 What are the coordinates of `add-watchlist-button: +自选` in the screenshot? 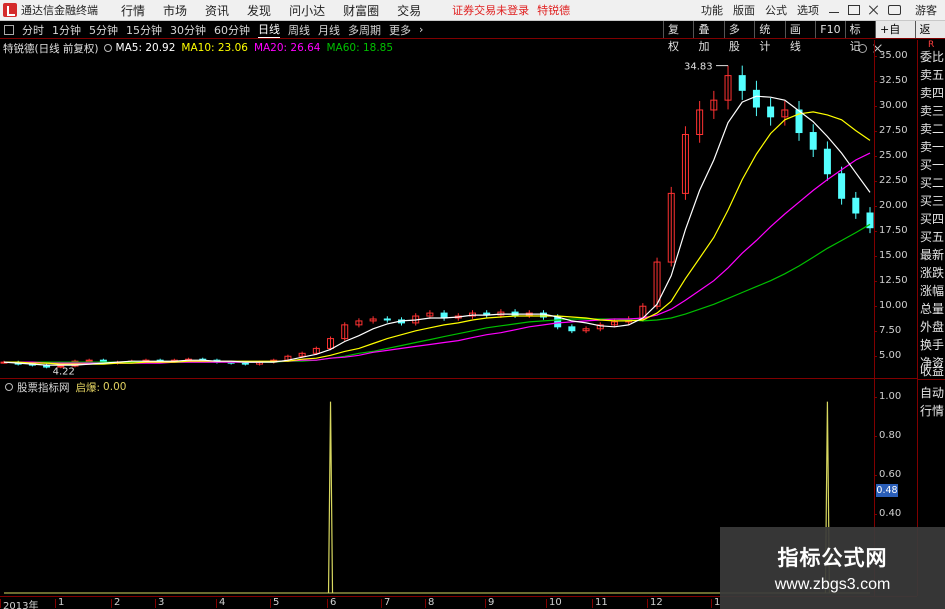 It's located at (895, 37).